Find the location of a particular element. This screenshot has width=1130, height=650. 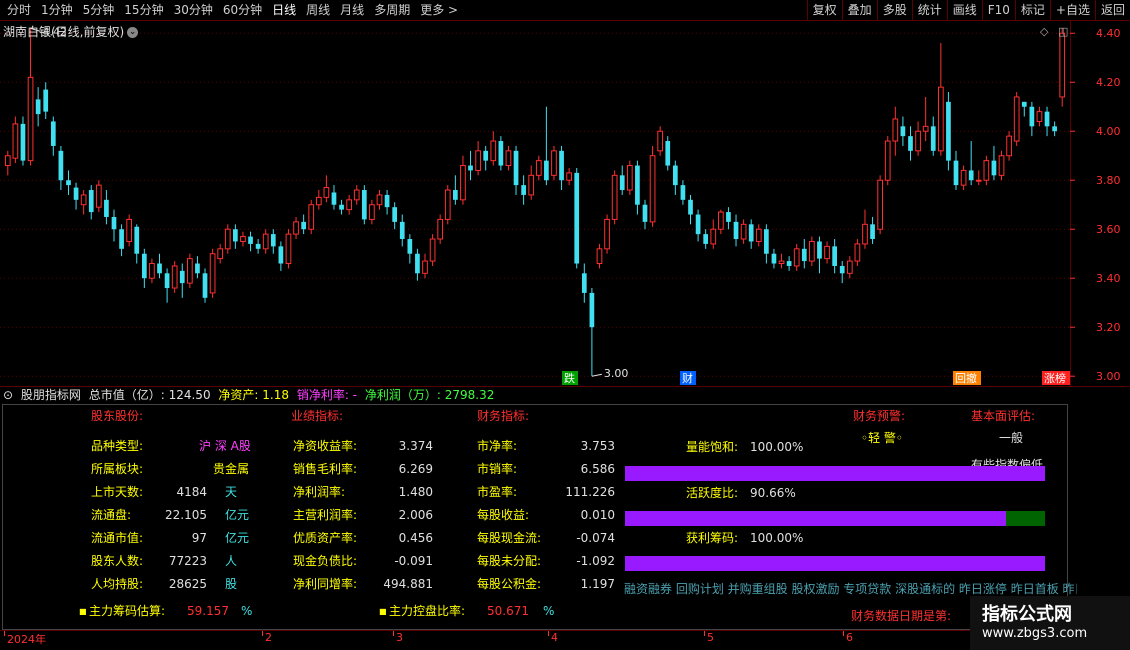

fin-field-value-5: -1.092 is located at coordinates (595, 561).